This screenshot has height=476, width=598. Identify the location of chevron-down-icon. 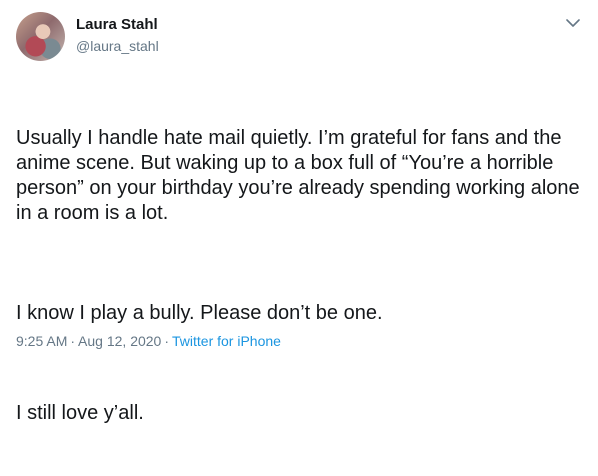
(573, 23).